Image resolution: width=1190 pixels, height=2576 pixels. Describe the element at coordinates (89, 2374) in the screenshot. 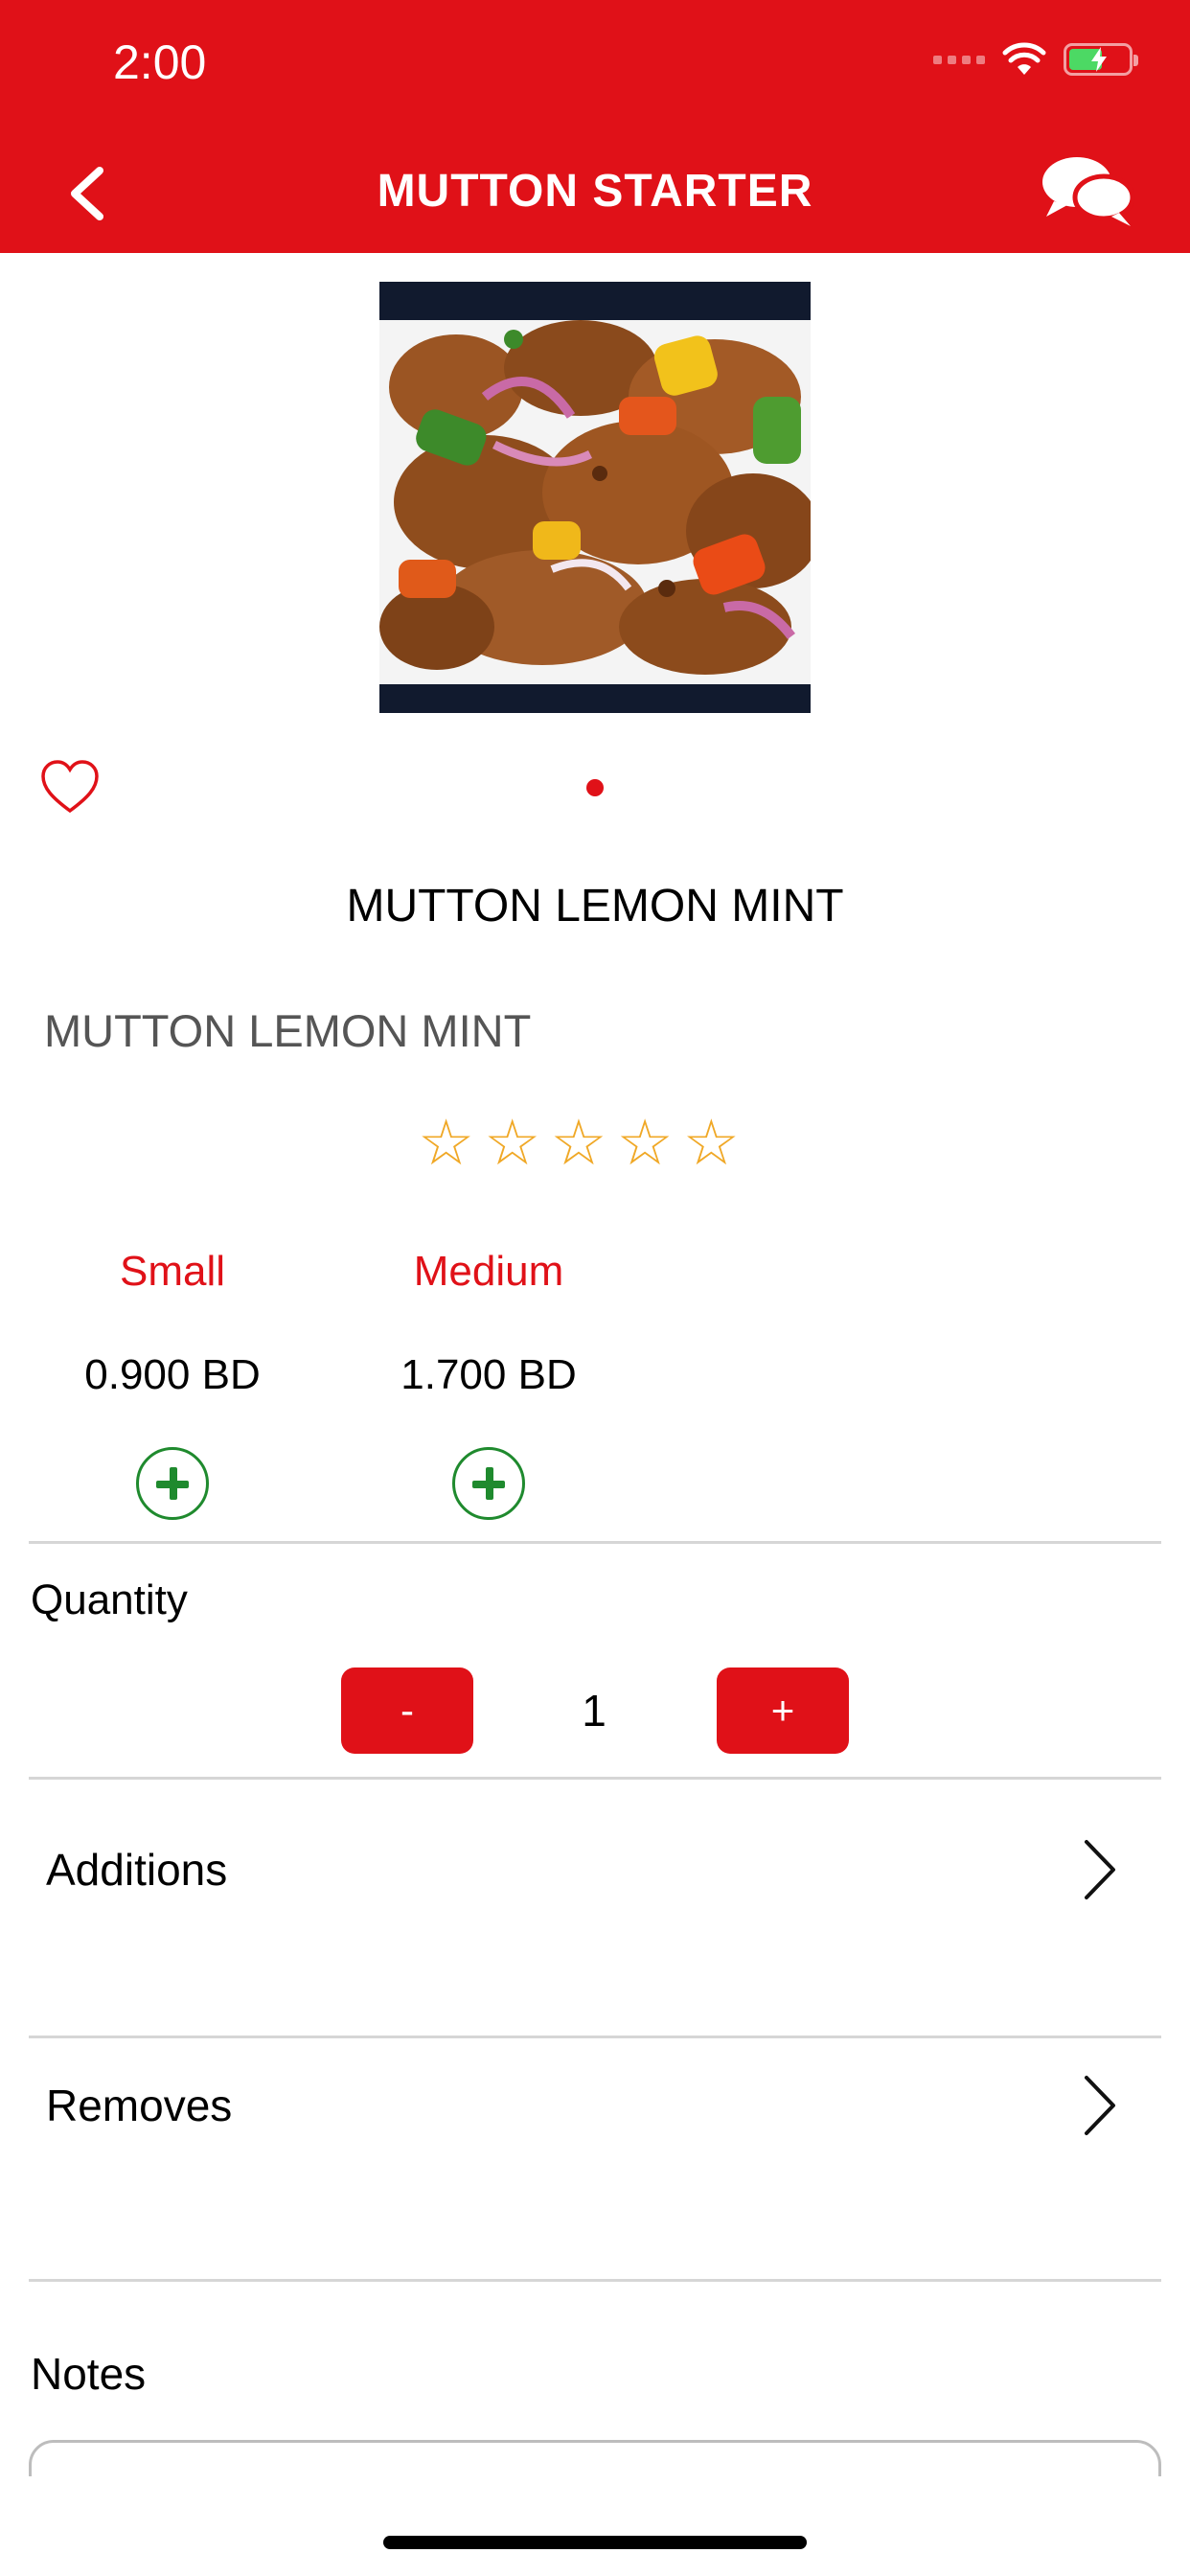

I see `notes-label: Notes` at that location.